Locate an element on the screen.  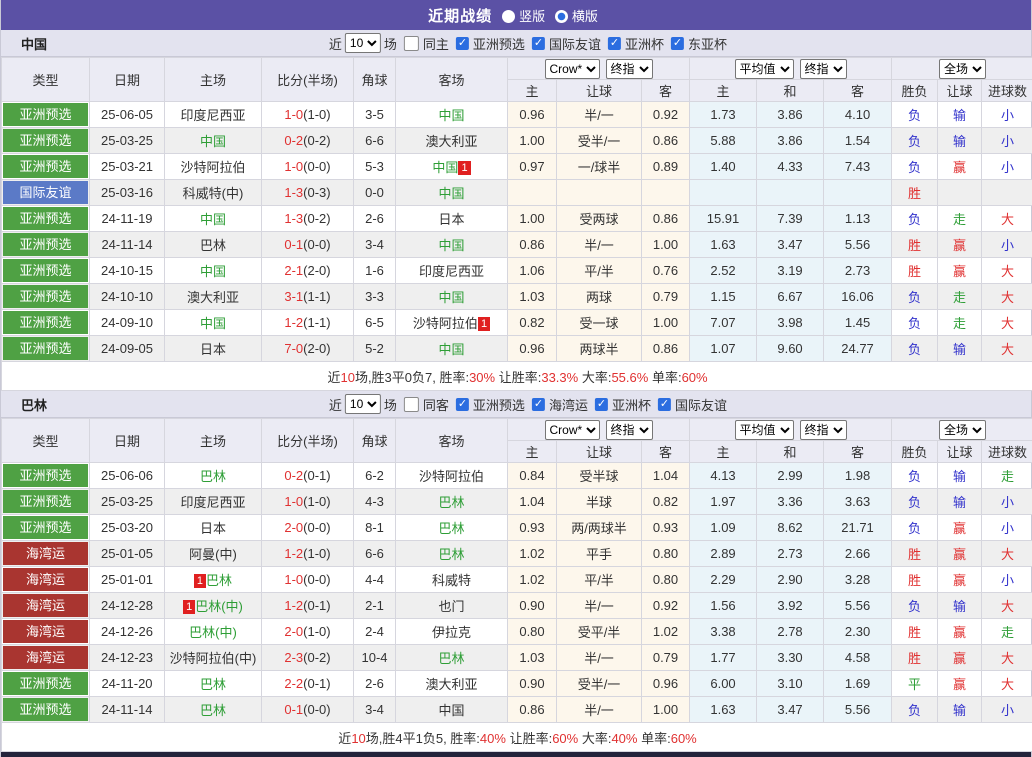
odds-away: 1.02 is located at coordinates (666, 632).